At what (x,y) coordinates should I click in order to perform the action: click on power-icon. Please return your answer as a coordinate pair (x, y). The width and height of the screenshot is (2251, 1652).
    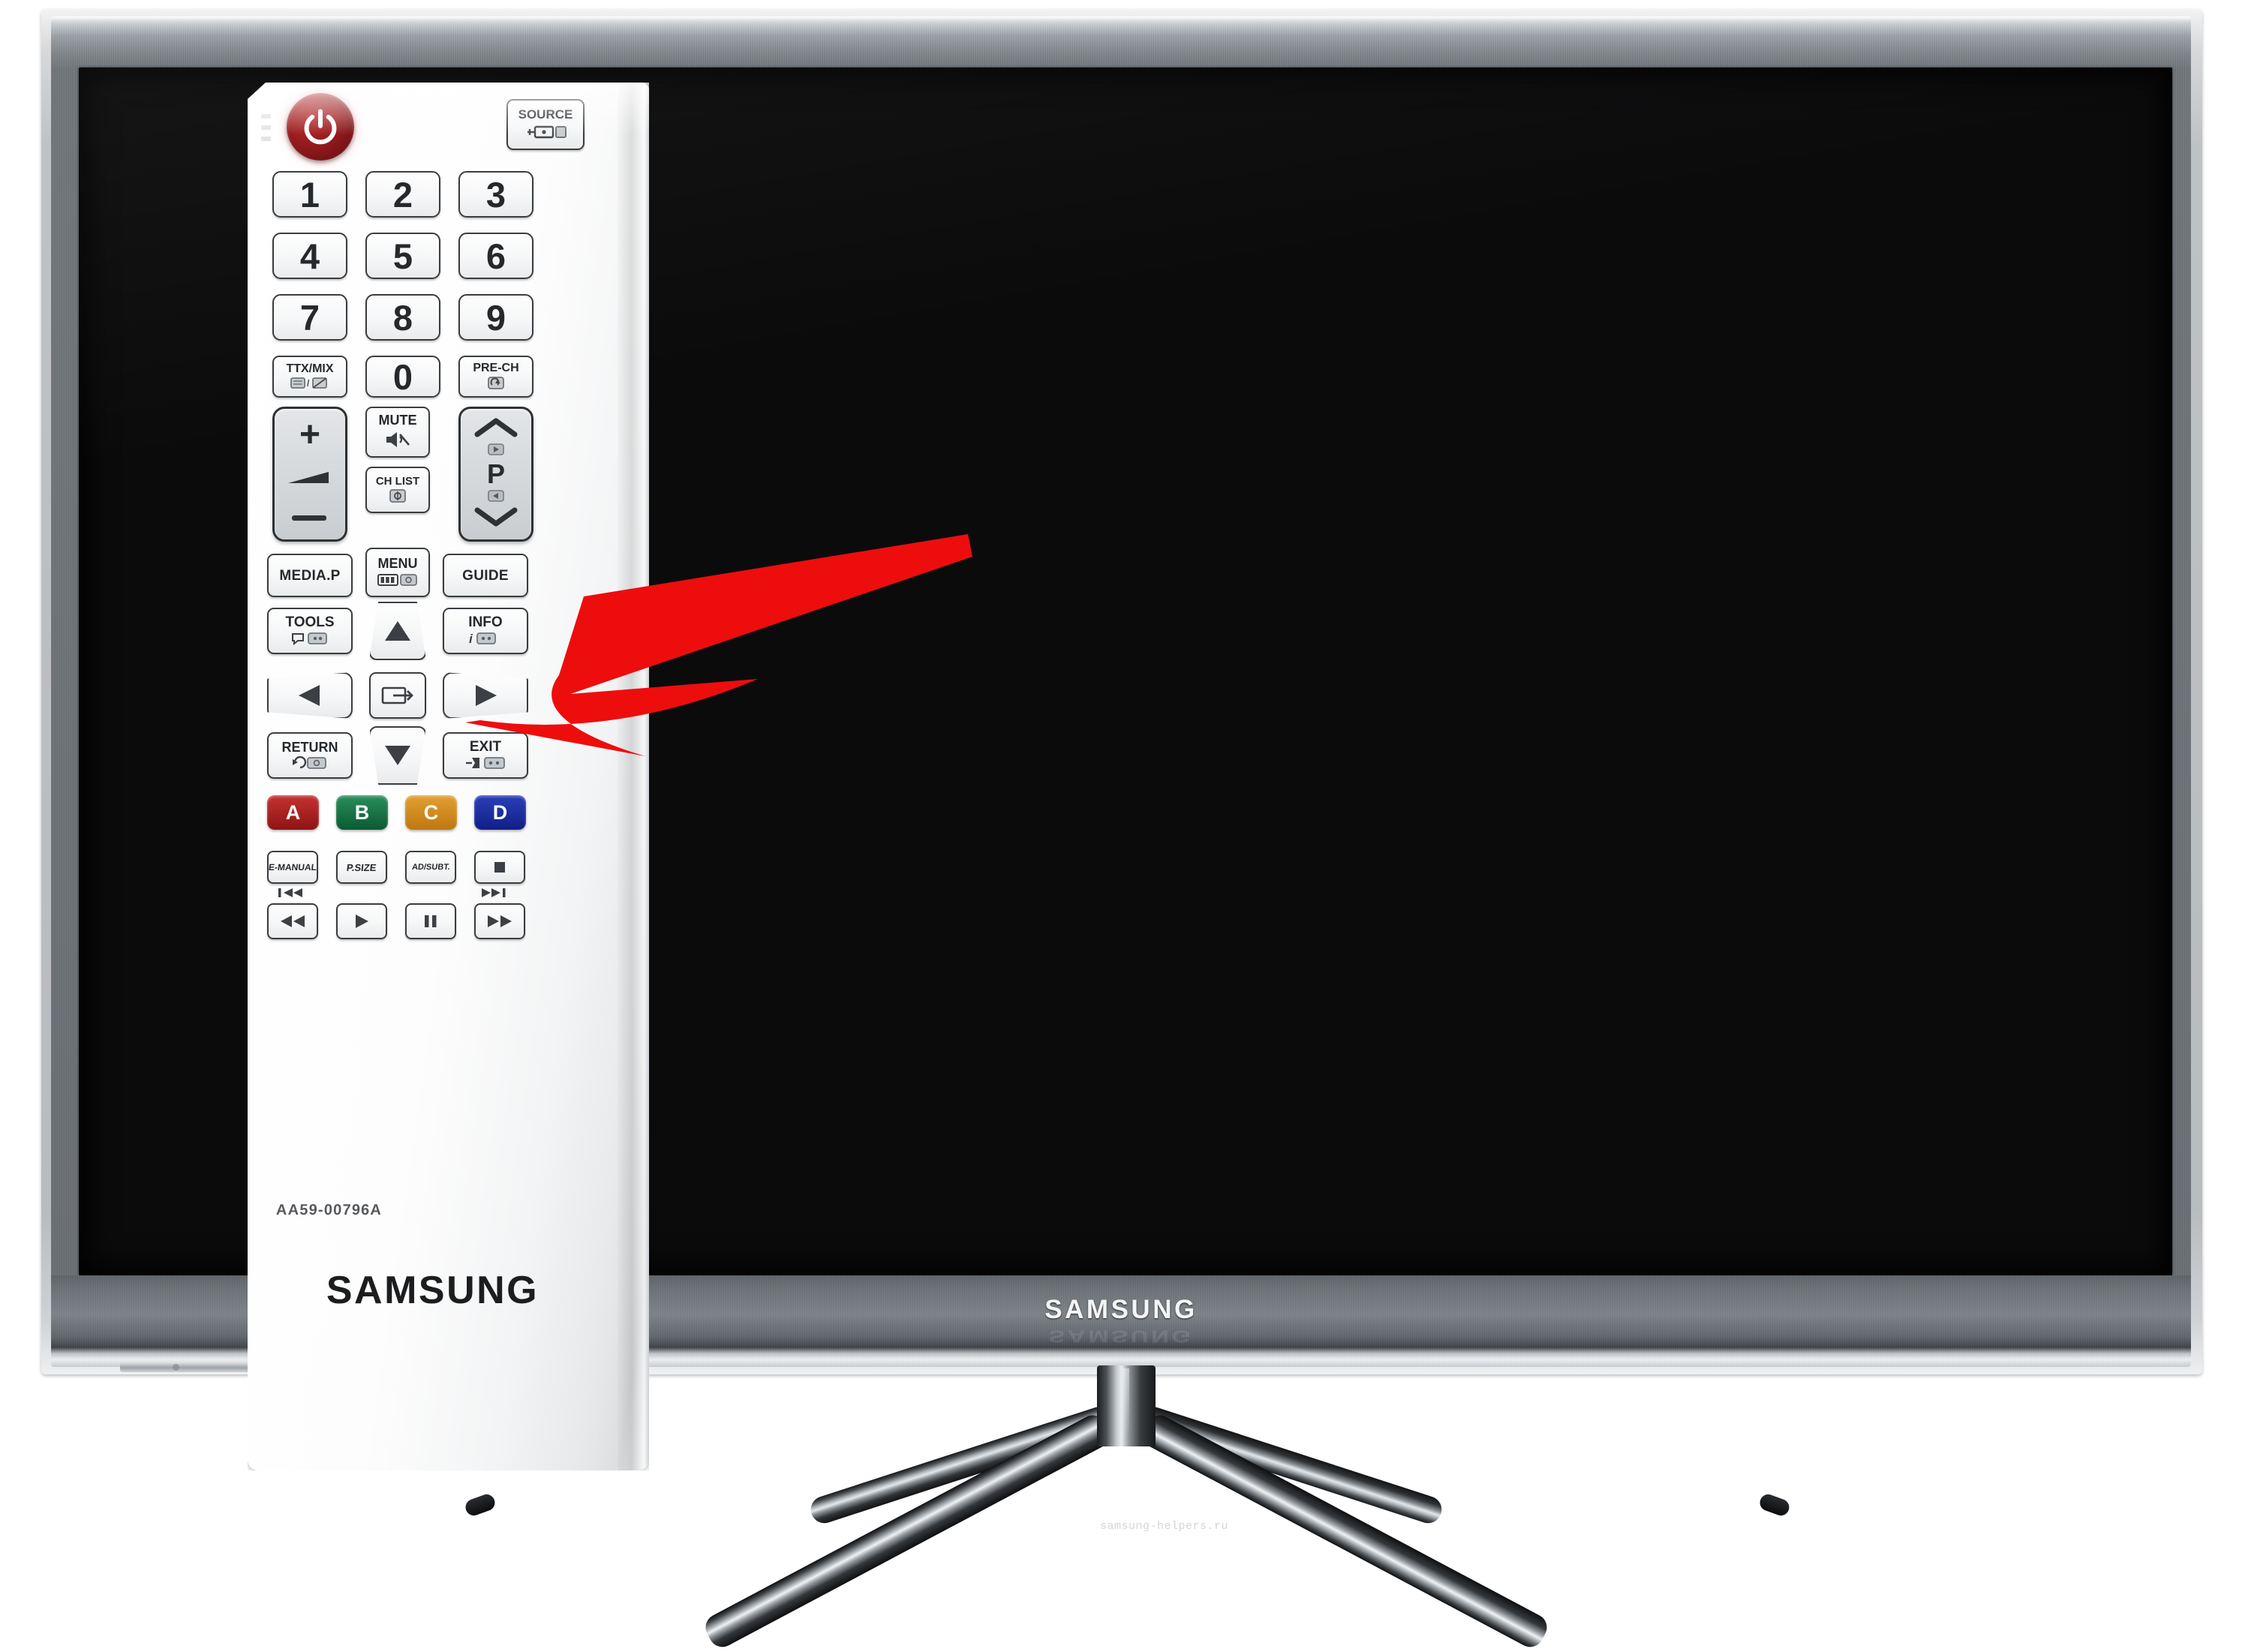
    Looking at the image, I should click on (320, 127).